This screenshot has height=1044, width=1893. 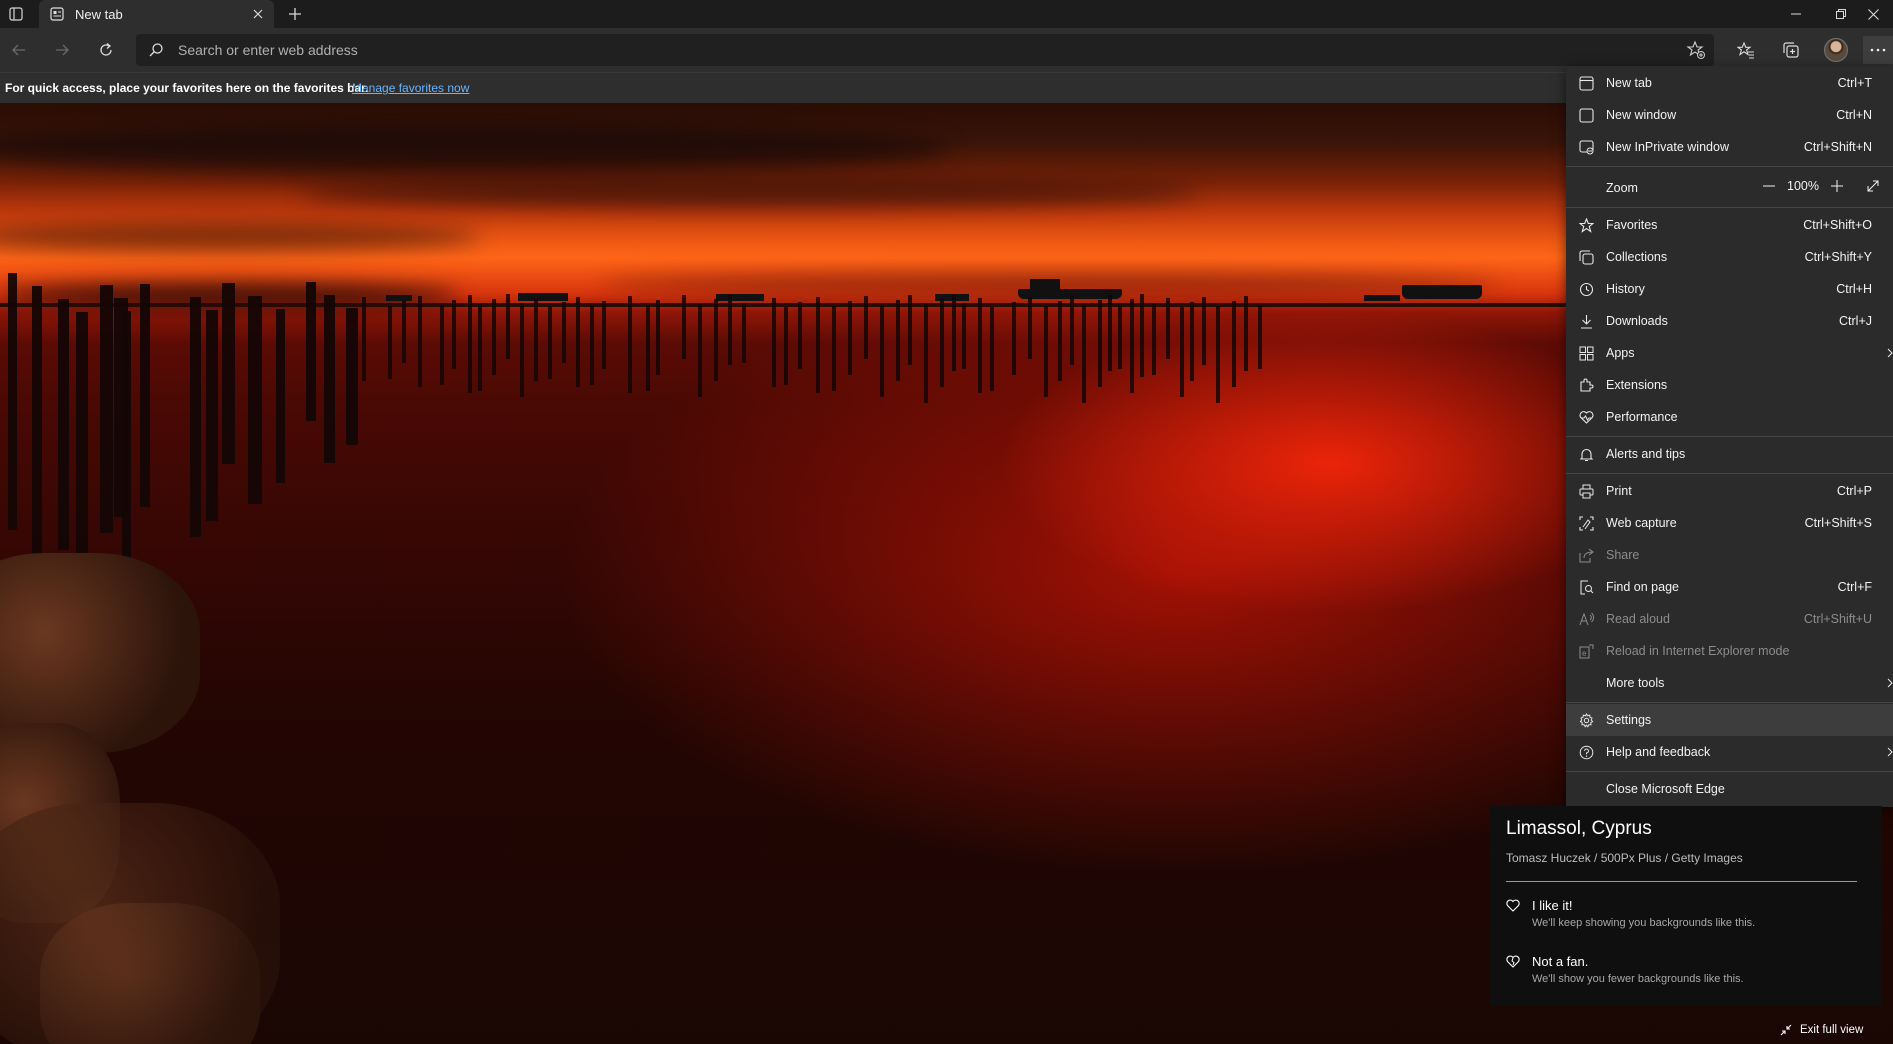 What do you see at coordinates (1729, 321) in the screenshot?
I see `menu-item-downloads: Downloads Ctrl+J` at bounding box center [1729, 321].